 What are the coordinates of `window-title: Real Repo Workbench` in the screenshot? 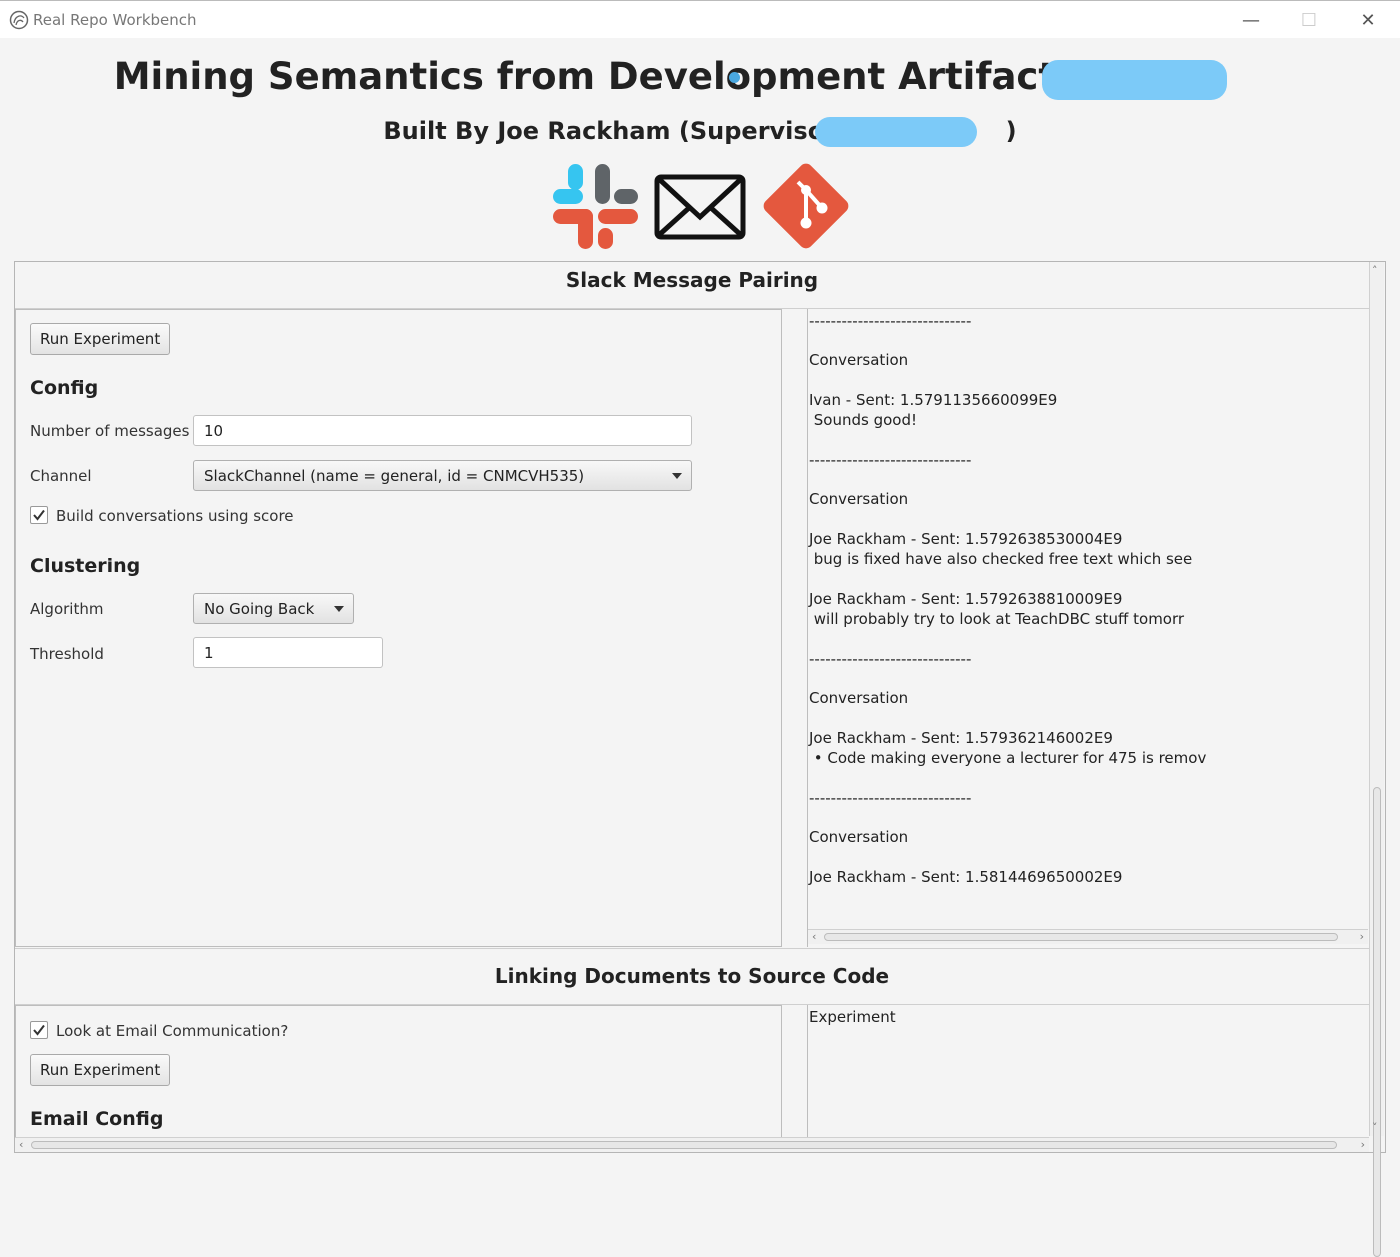 It's located at (115, 20).